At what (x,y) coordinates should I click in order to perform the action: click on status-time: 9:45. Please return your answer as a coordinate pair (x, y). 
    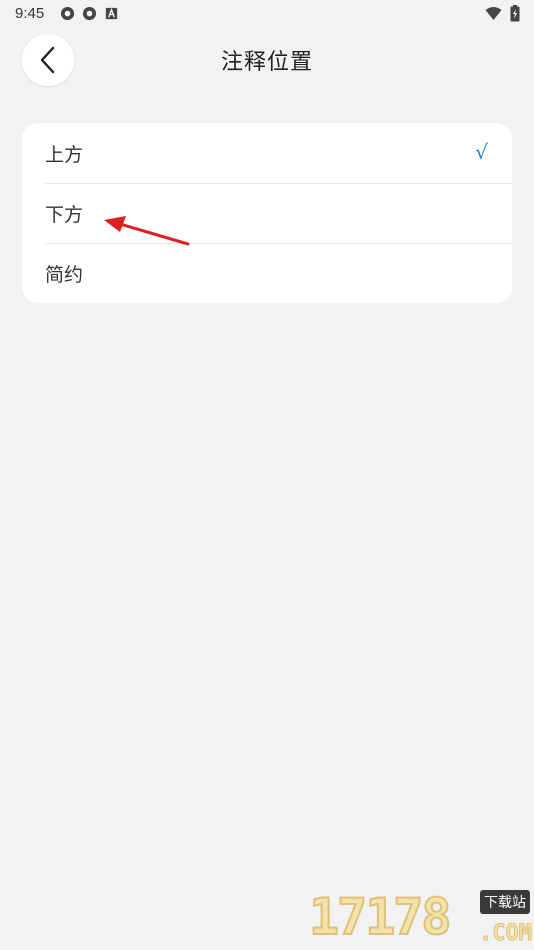
    Looking at the image, I should click on (30, 13).